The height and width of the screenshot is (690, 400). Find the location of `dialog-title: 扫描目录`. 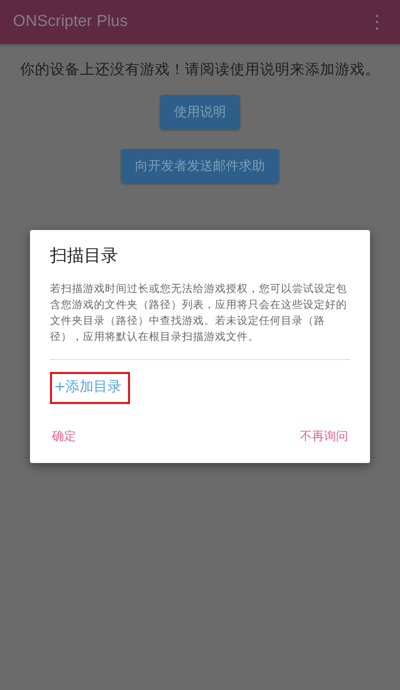

dialog-title: 扫描目录 is located at coordinates (84, 256).